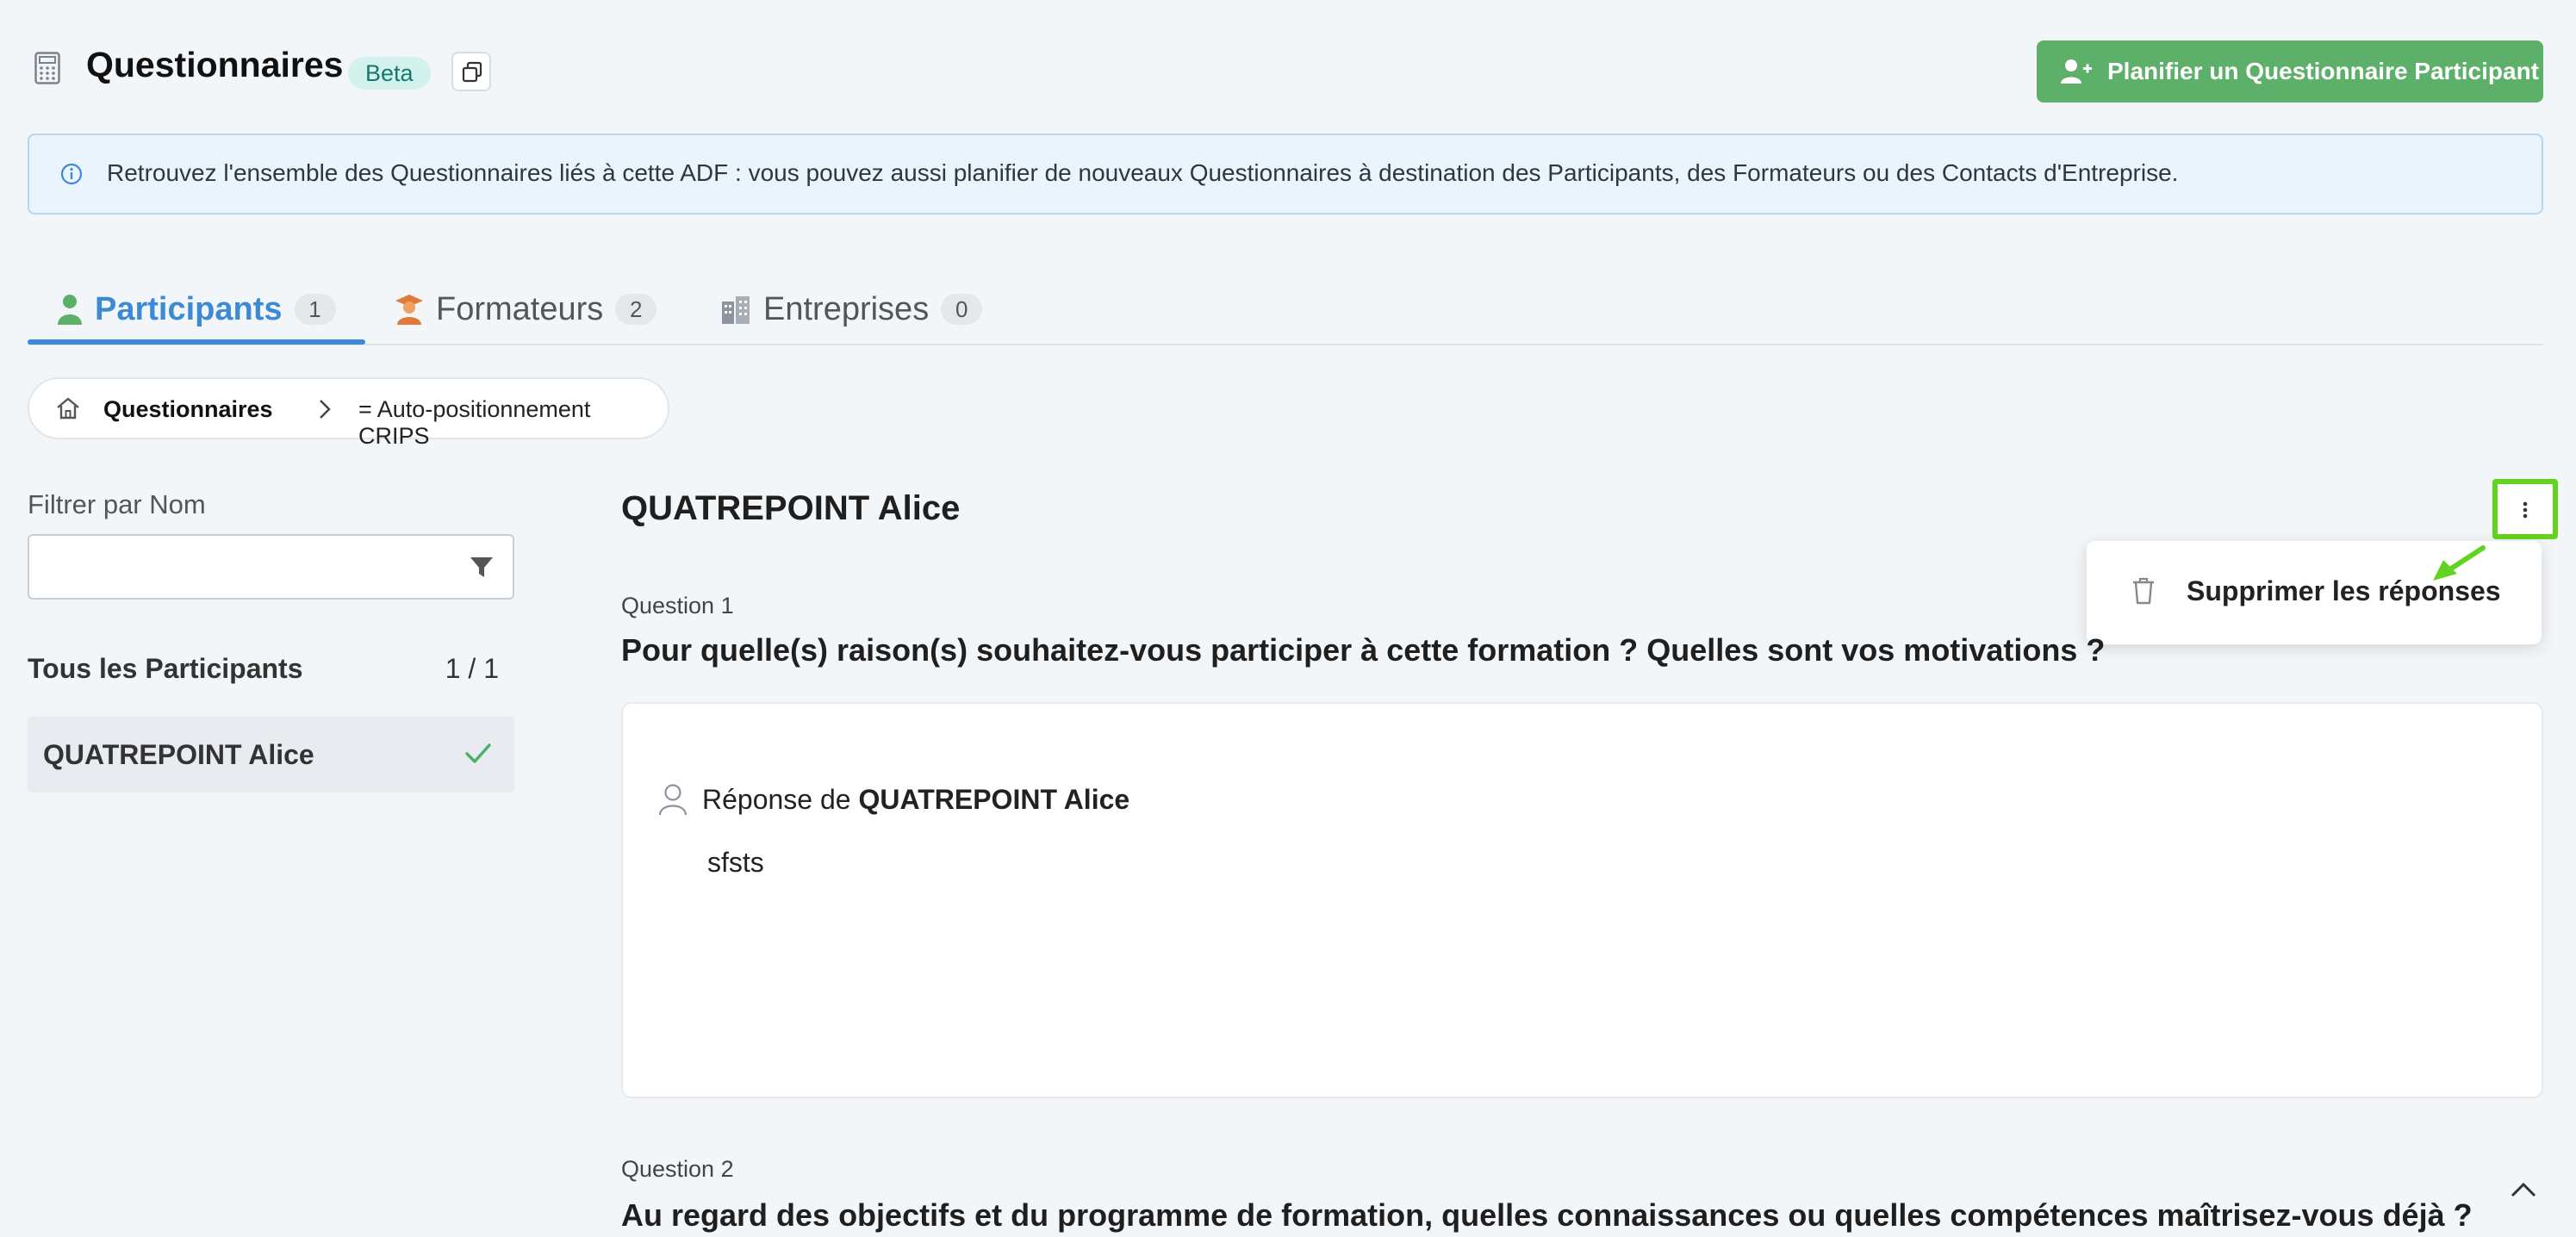 The width and height of the screenshot is (2576, 1237). What do you see at coordinates (777, 799) in the screenshot?
I see `answer-prefix: Réponse de` at bounding box center [777, 799].